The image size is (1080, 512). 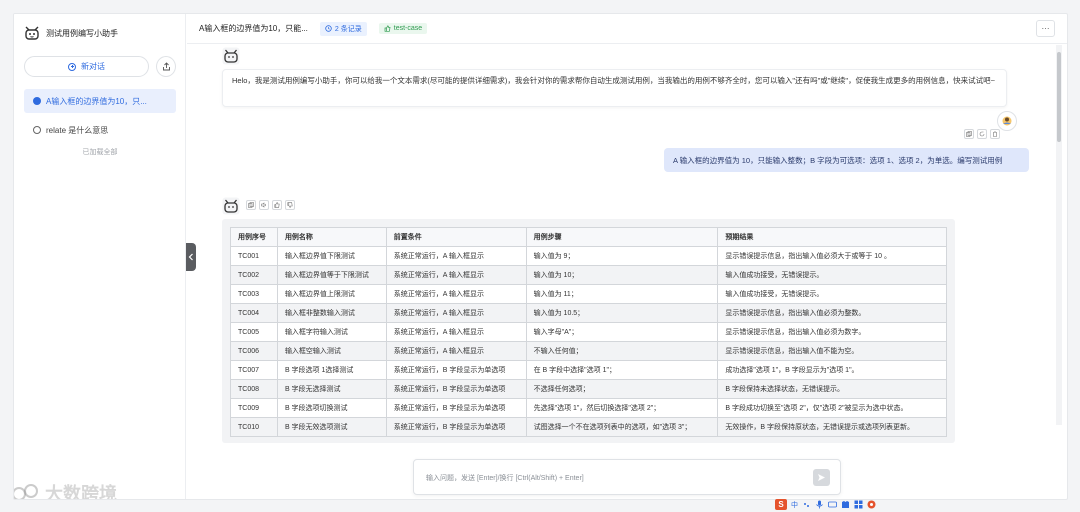 What do you see at coordinates (832, 389) in the screenshot?
I see `table-cell: B 字段保持未选择状态，无错误提示。` at bounding box center [832, 389].